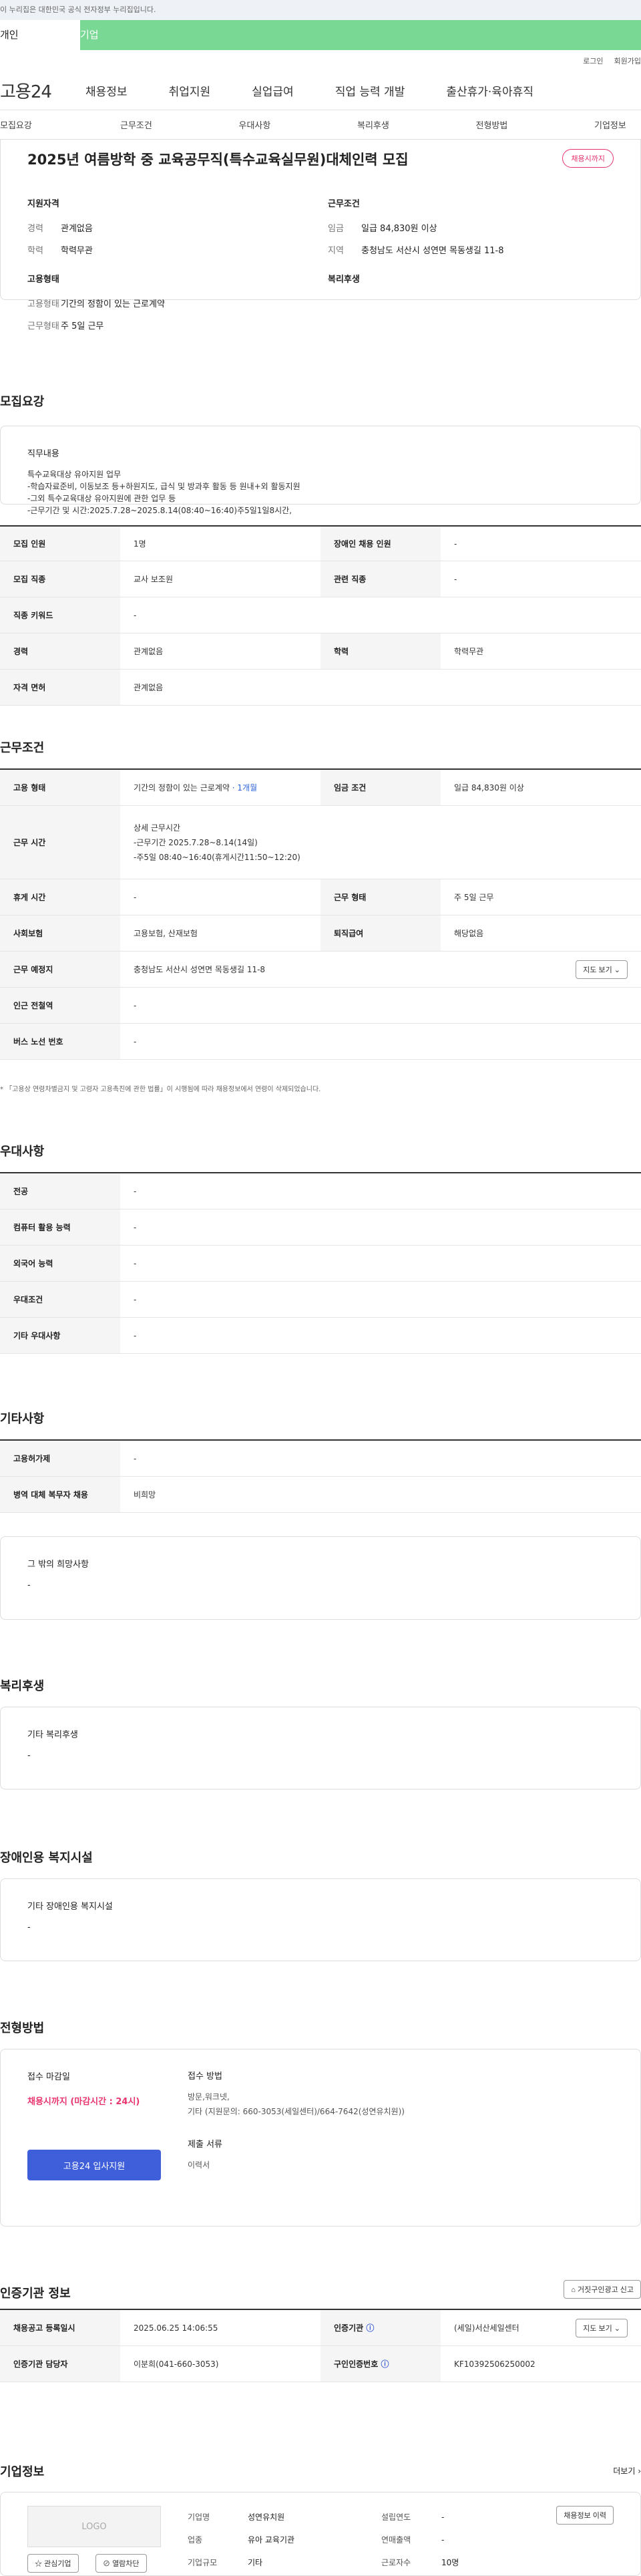  I want to click on company-more-link: 더보기 ›, so click(627, 2470).